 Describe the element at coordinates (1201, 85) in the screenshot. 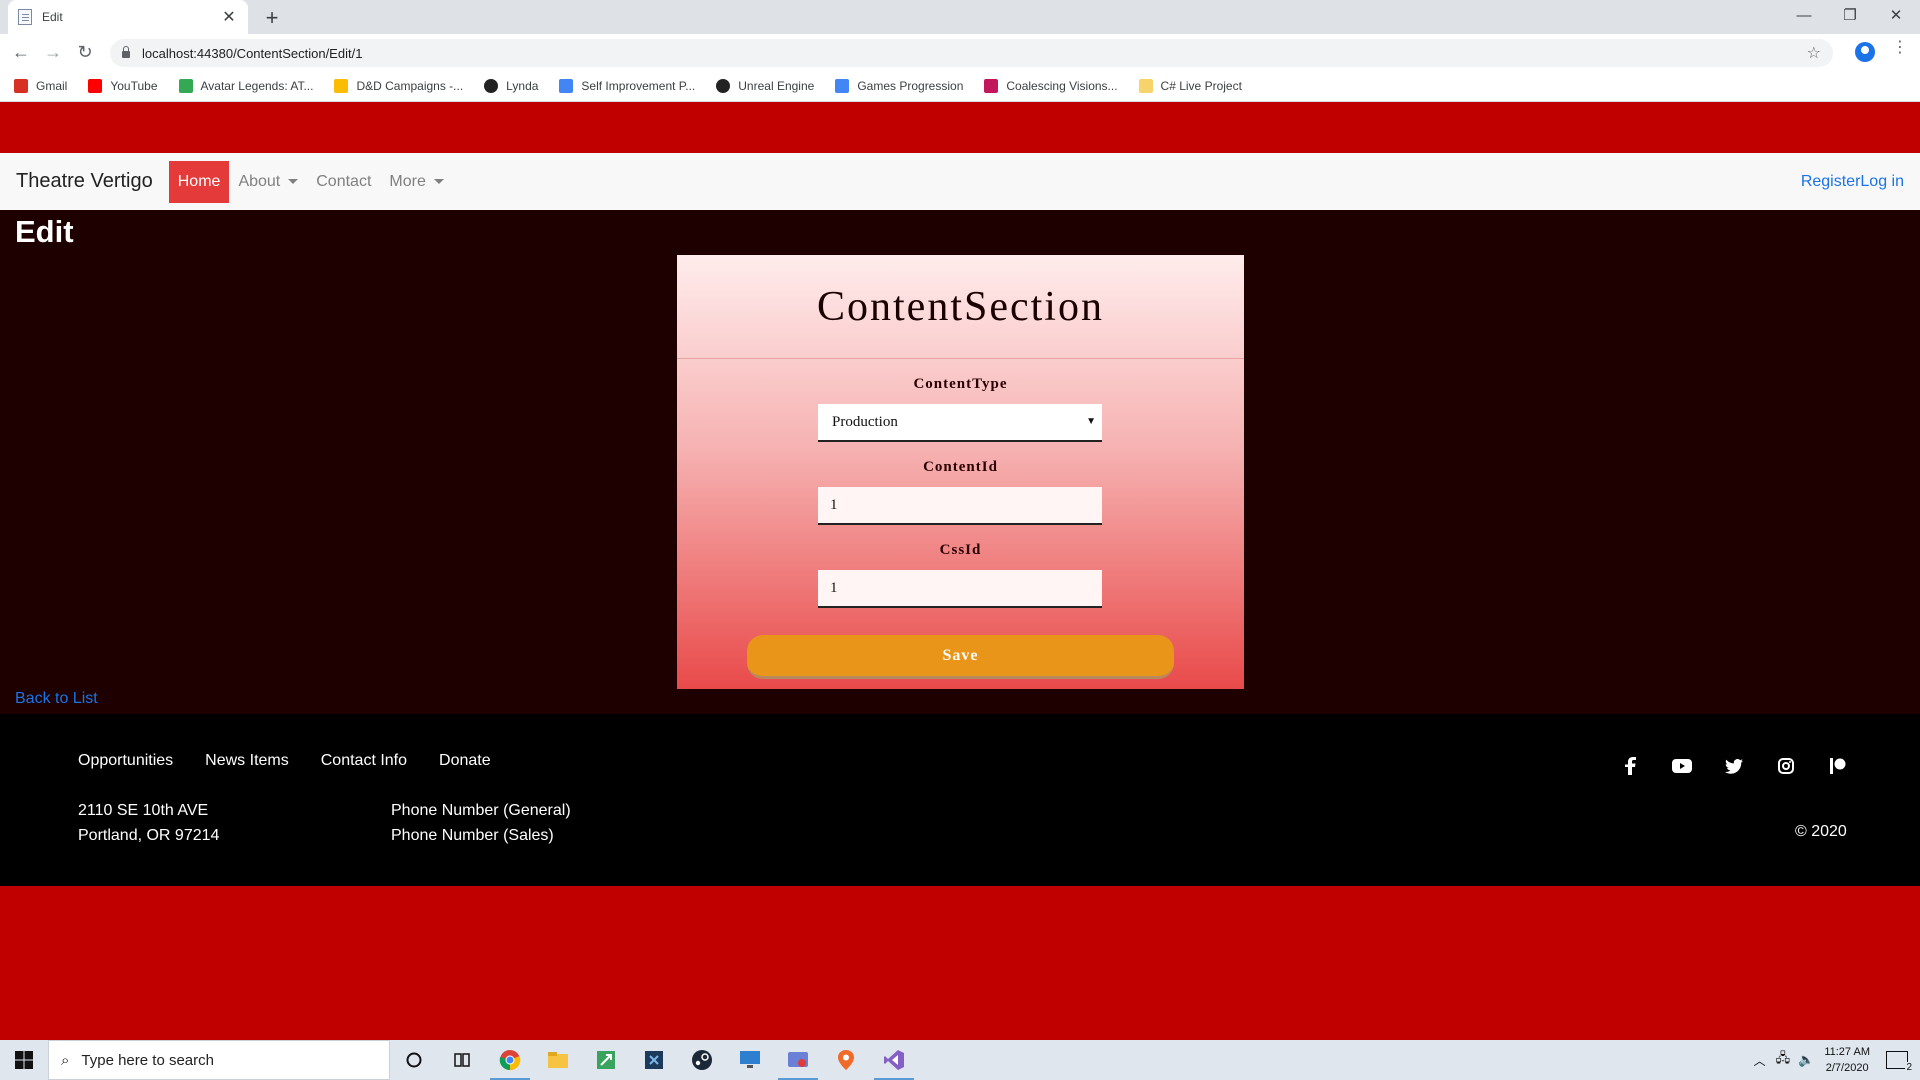

I see `bookmark-label: C# Live Project` at that location.